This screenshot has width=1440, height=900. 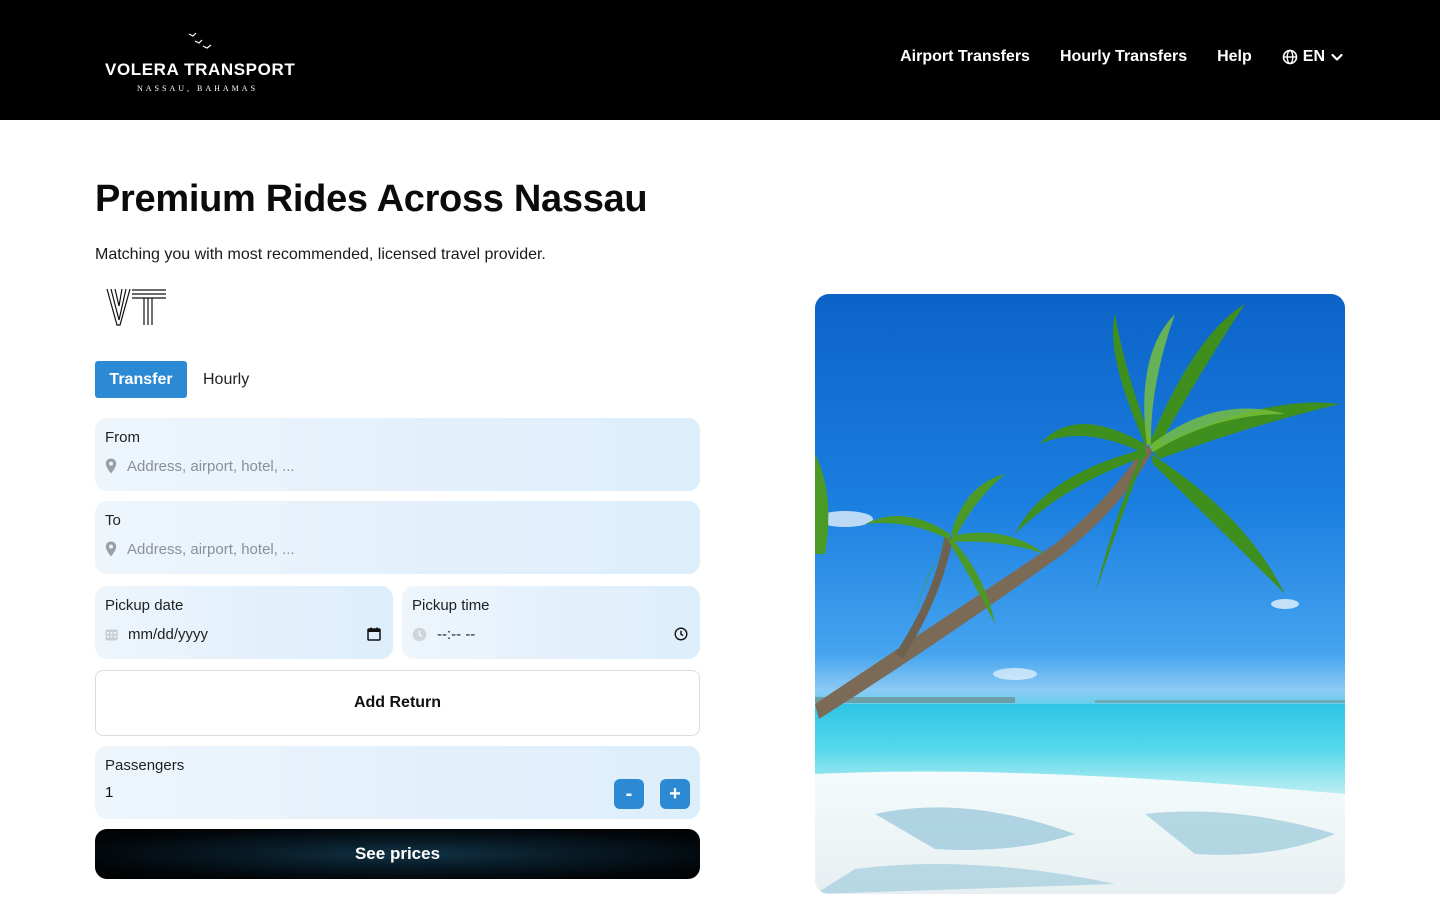 I want to click on to-input, so click(x=407, y=549).